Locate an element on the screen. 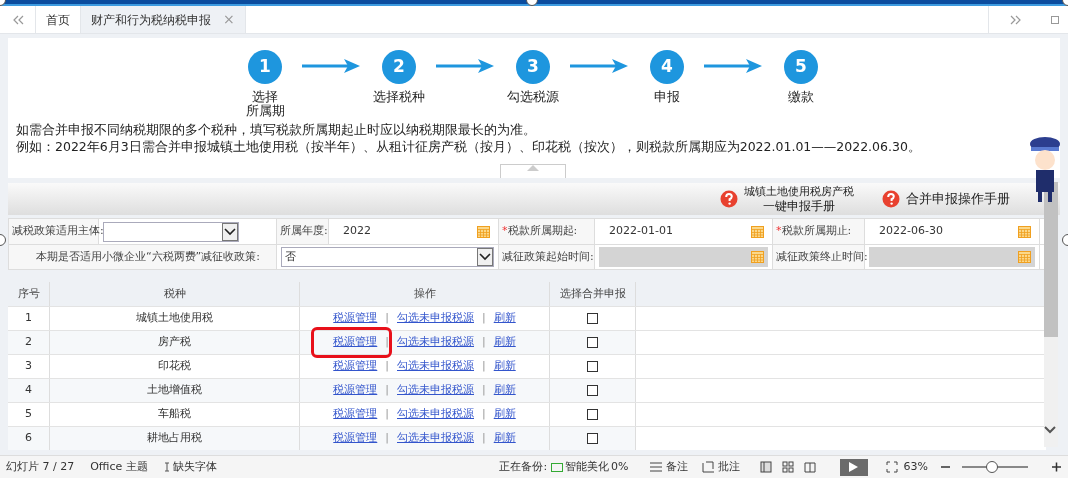  field-label: *税款所属期起: is located at coordinates (547, 231).